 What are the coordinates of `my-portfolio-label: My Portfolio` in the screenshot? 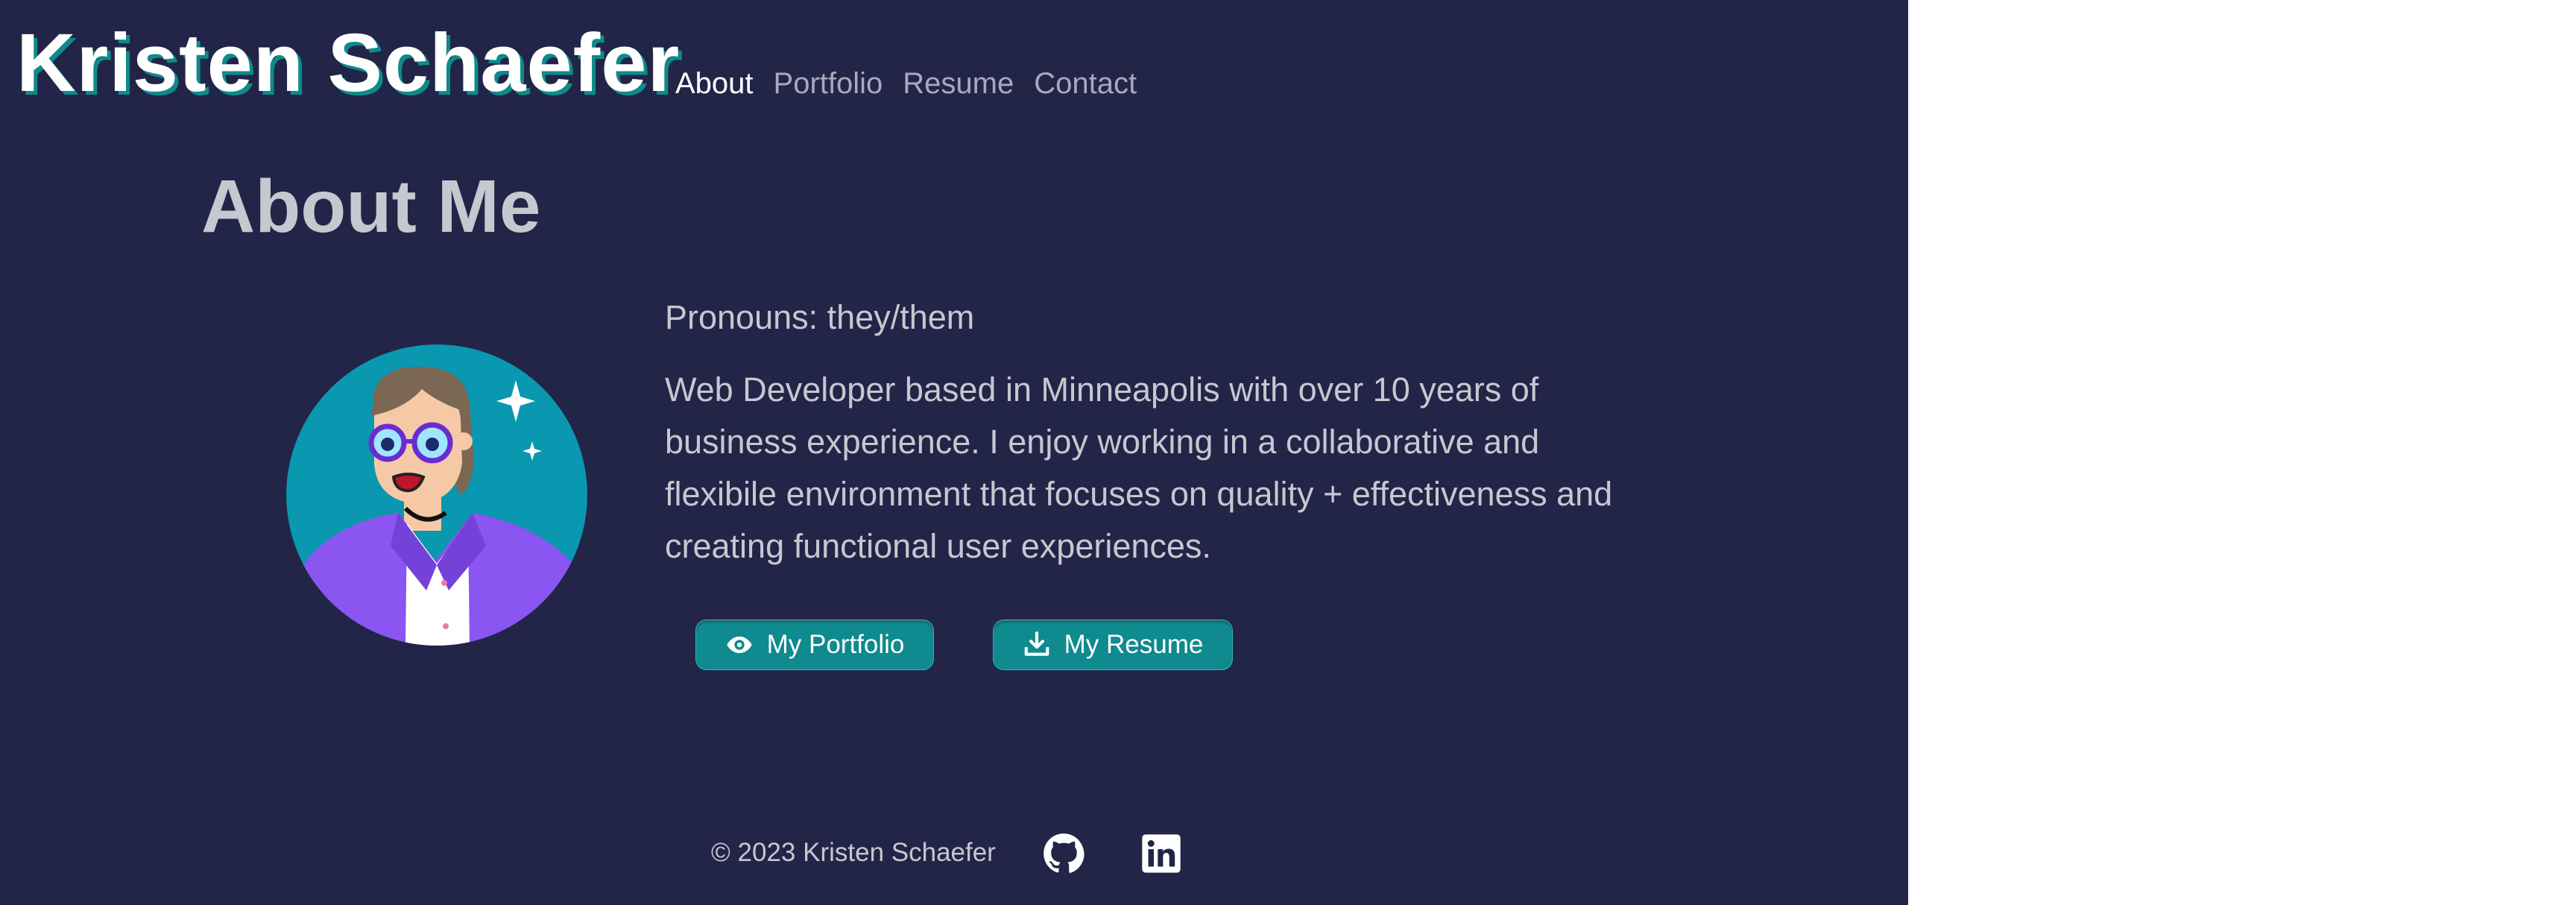 It's located at (835, 644).